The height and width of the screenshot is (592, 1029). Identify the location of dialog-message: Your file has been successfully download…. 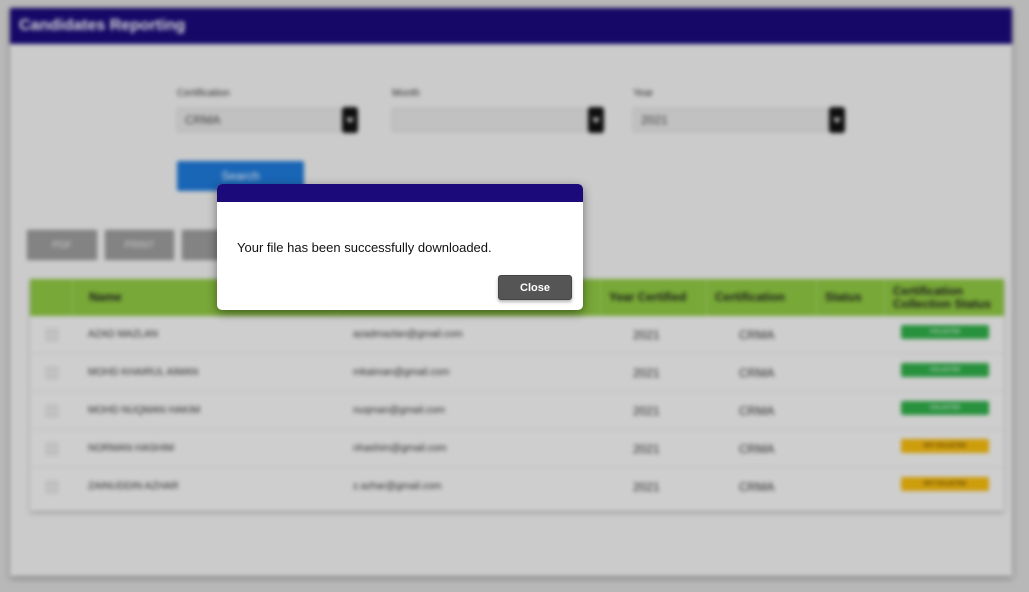
(364, 247).